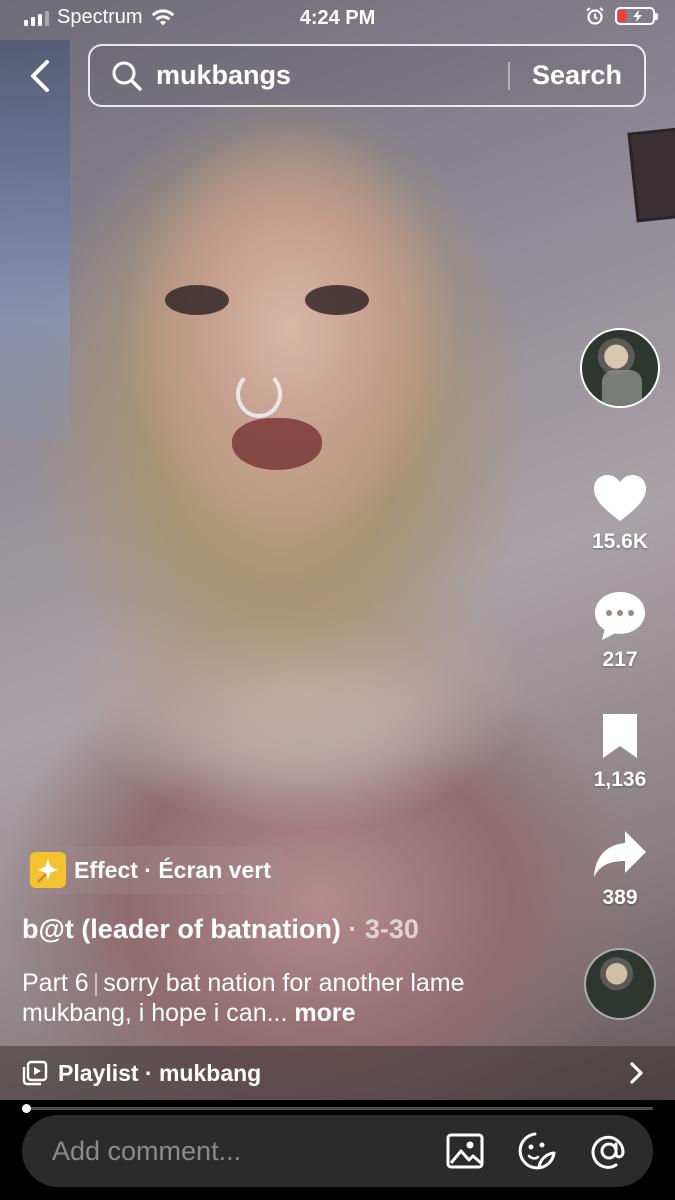  What do you see at coordinates (620, 368) in the screenshot?
I see `creator-avatar` at bounding box center [620, 368].